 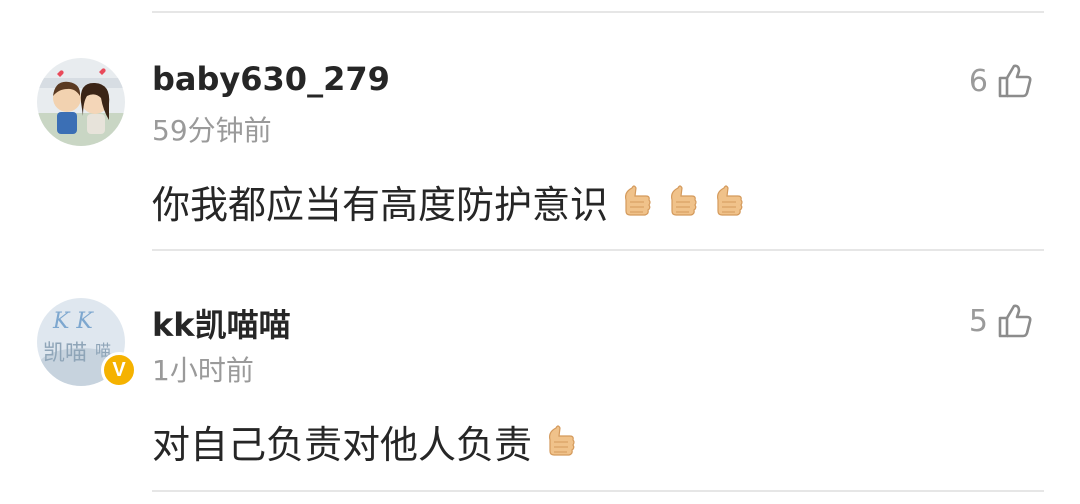 I want to click on like-button: 5, so click(x=1001, y=321).